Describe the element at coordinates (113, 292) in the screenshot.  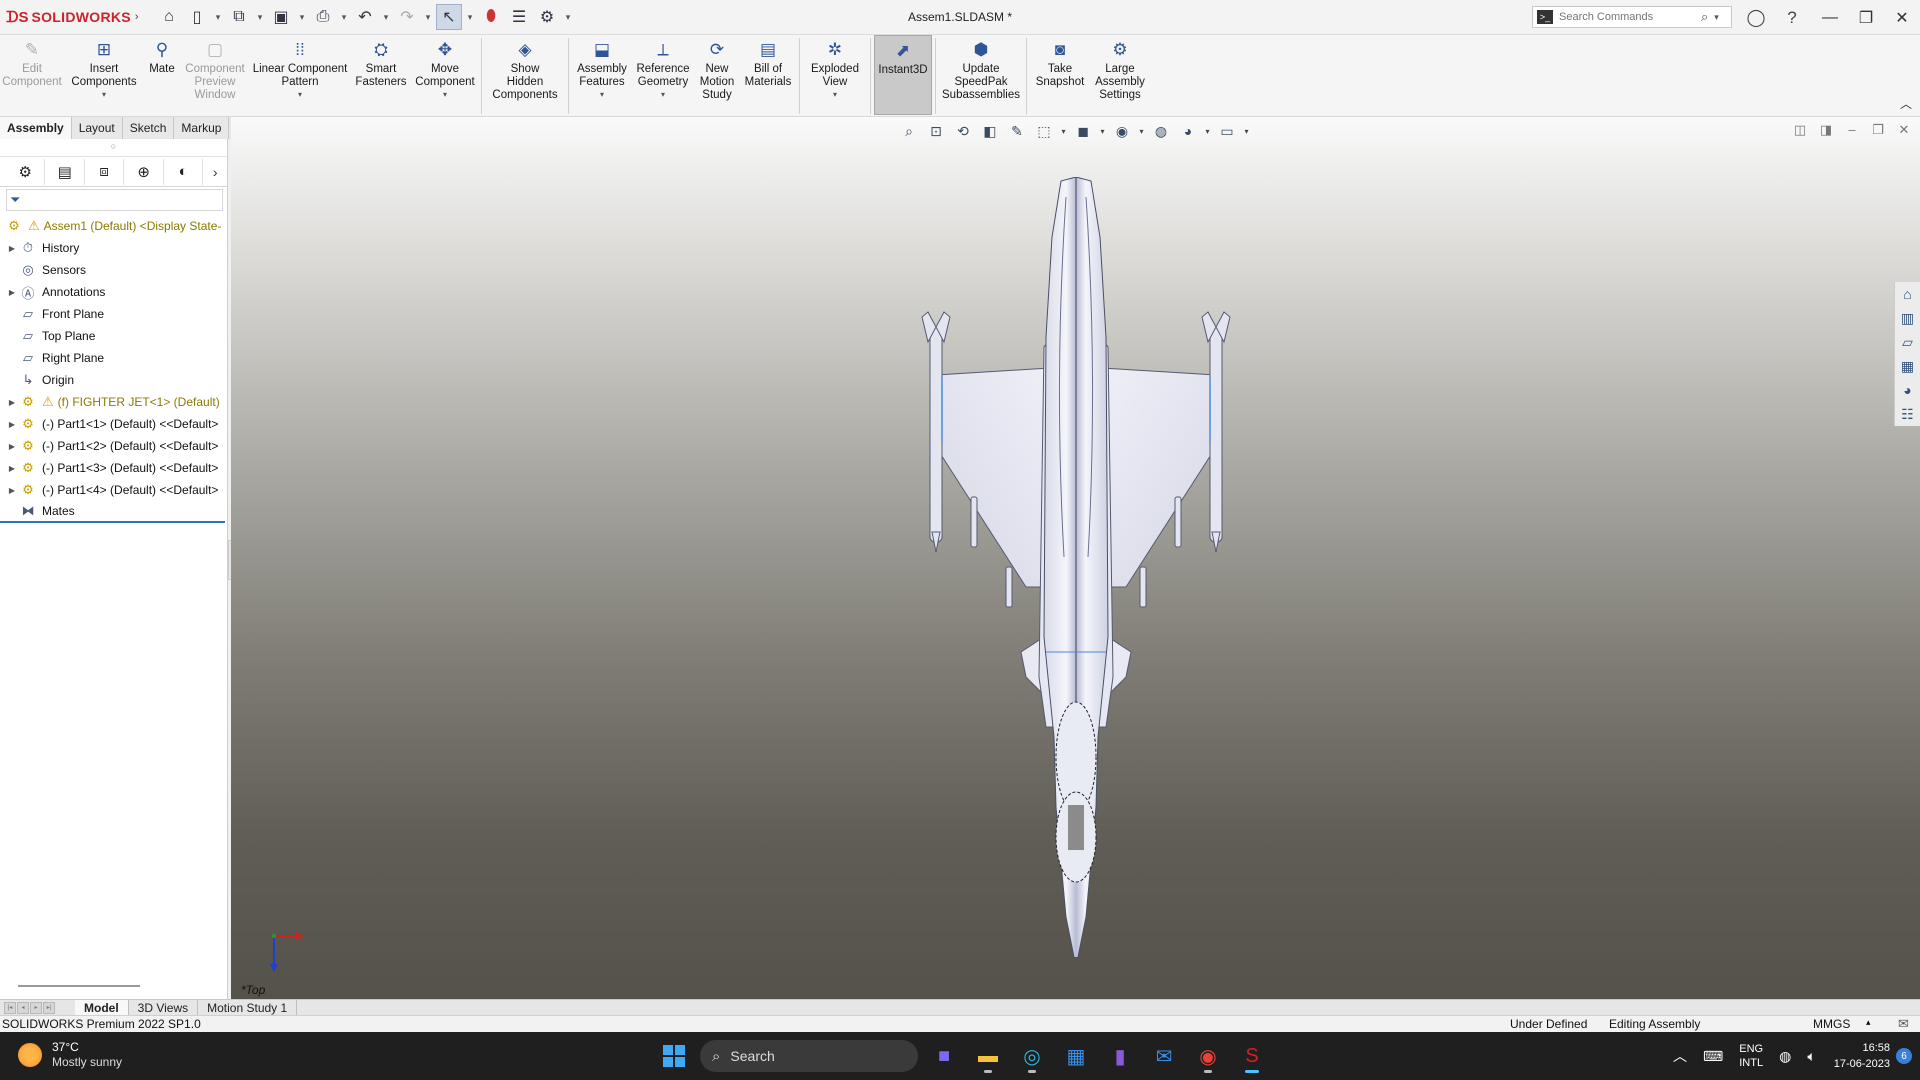
I see `tree-item-annotations: ▶ Ⓐ Annotations` at that location.